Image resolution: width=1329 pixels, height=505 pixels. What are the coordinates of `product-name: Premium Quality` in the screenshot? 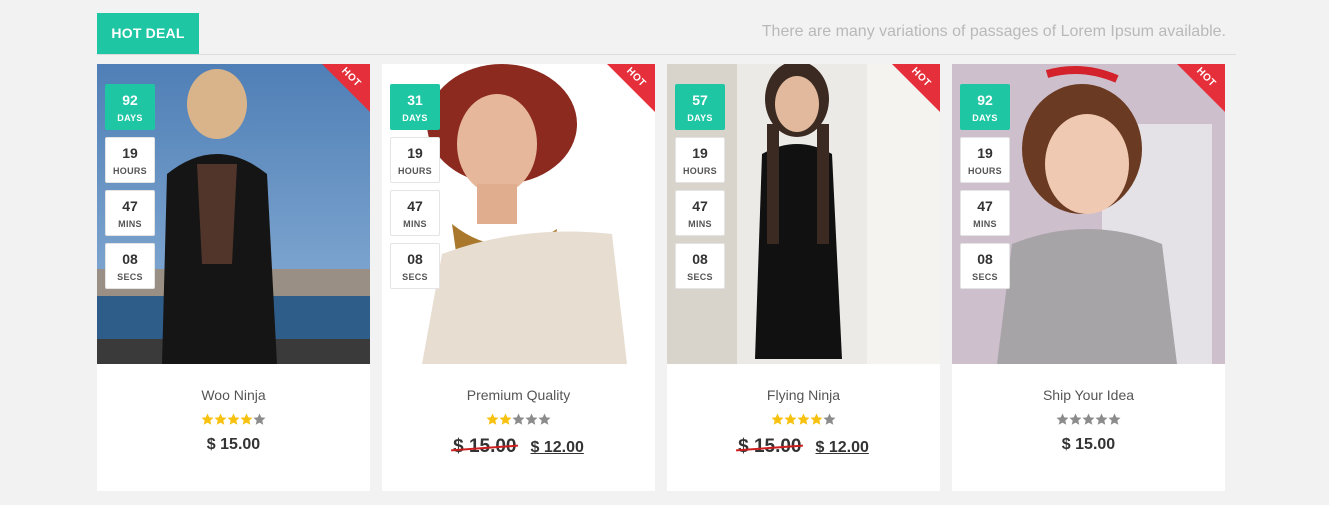 It's located at (518, 395).